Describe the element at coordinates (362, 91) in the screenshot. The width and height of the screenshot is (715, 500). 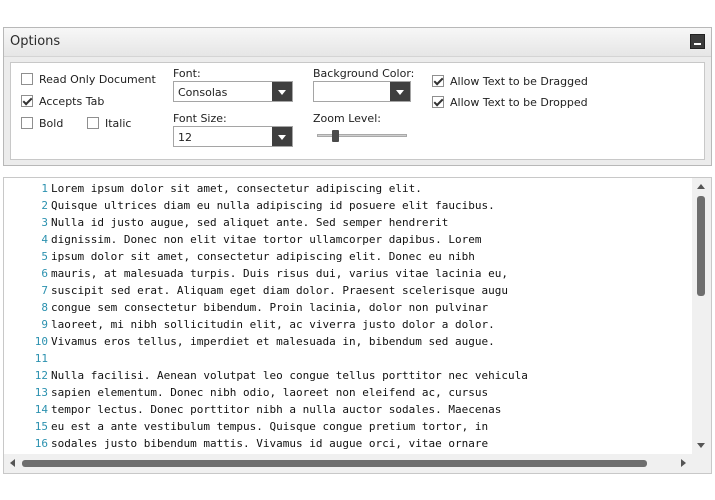
I see `background-color-select` at that location.